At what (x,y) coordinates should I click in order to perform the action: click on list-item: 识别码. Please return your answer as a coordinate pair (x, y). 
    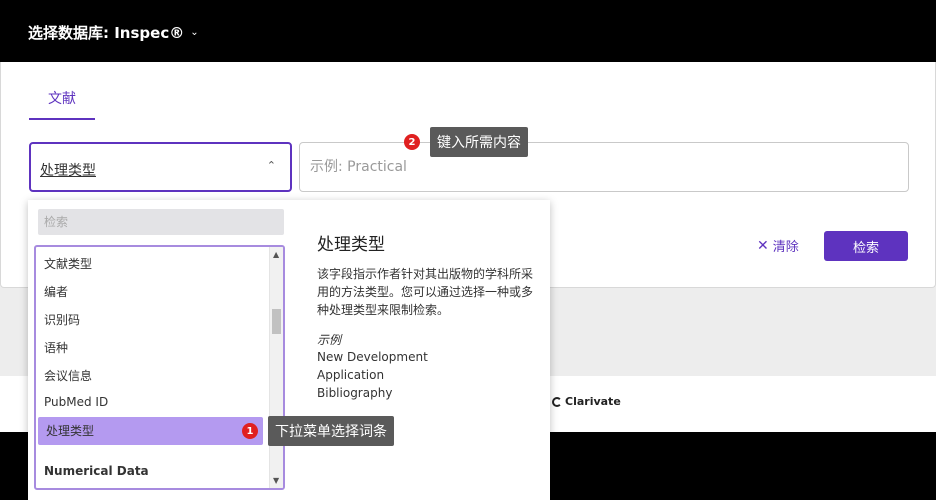
    Looking at the image, I should click on (62, 319).